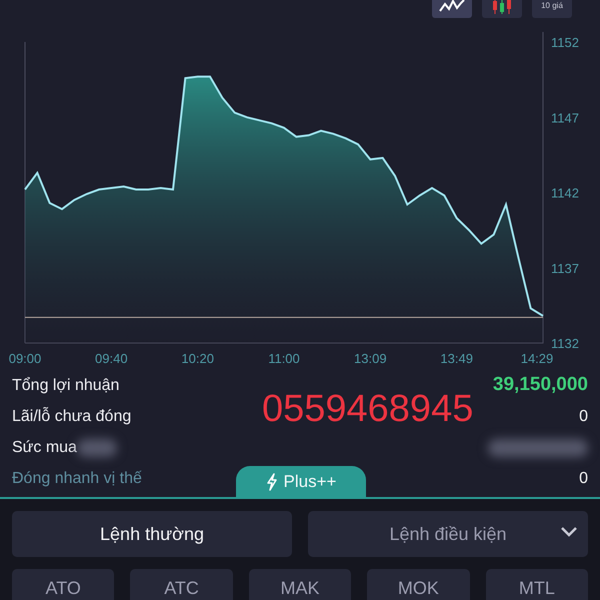  What do you see at coordinates (66, 386) in the screenshot?
I see `summary-label: Tổng lợi nhuận` at bounding box center [66, 386].